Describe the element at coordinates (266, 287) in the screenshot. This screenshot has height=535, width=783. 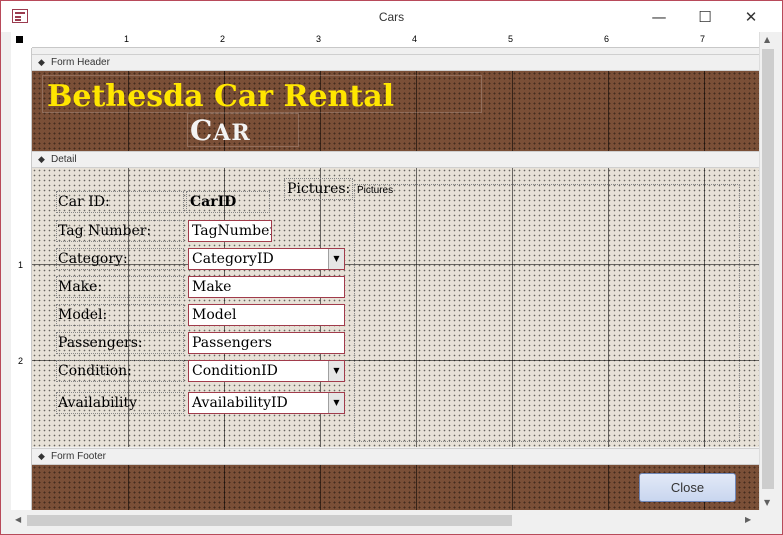
I see `make-field: Make` at that location.